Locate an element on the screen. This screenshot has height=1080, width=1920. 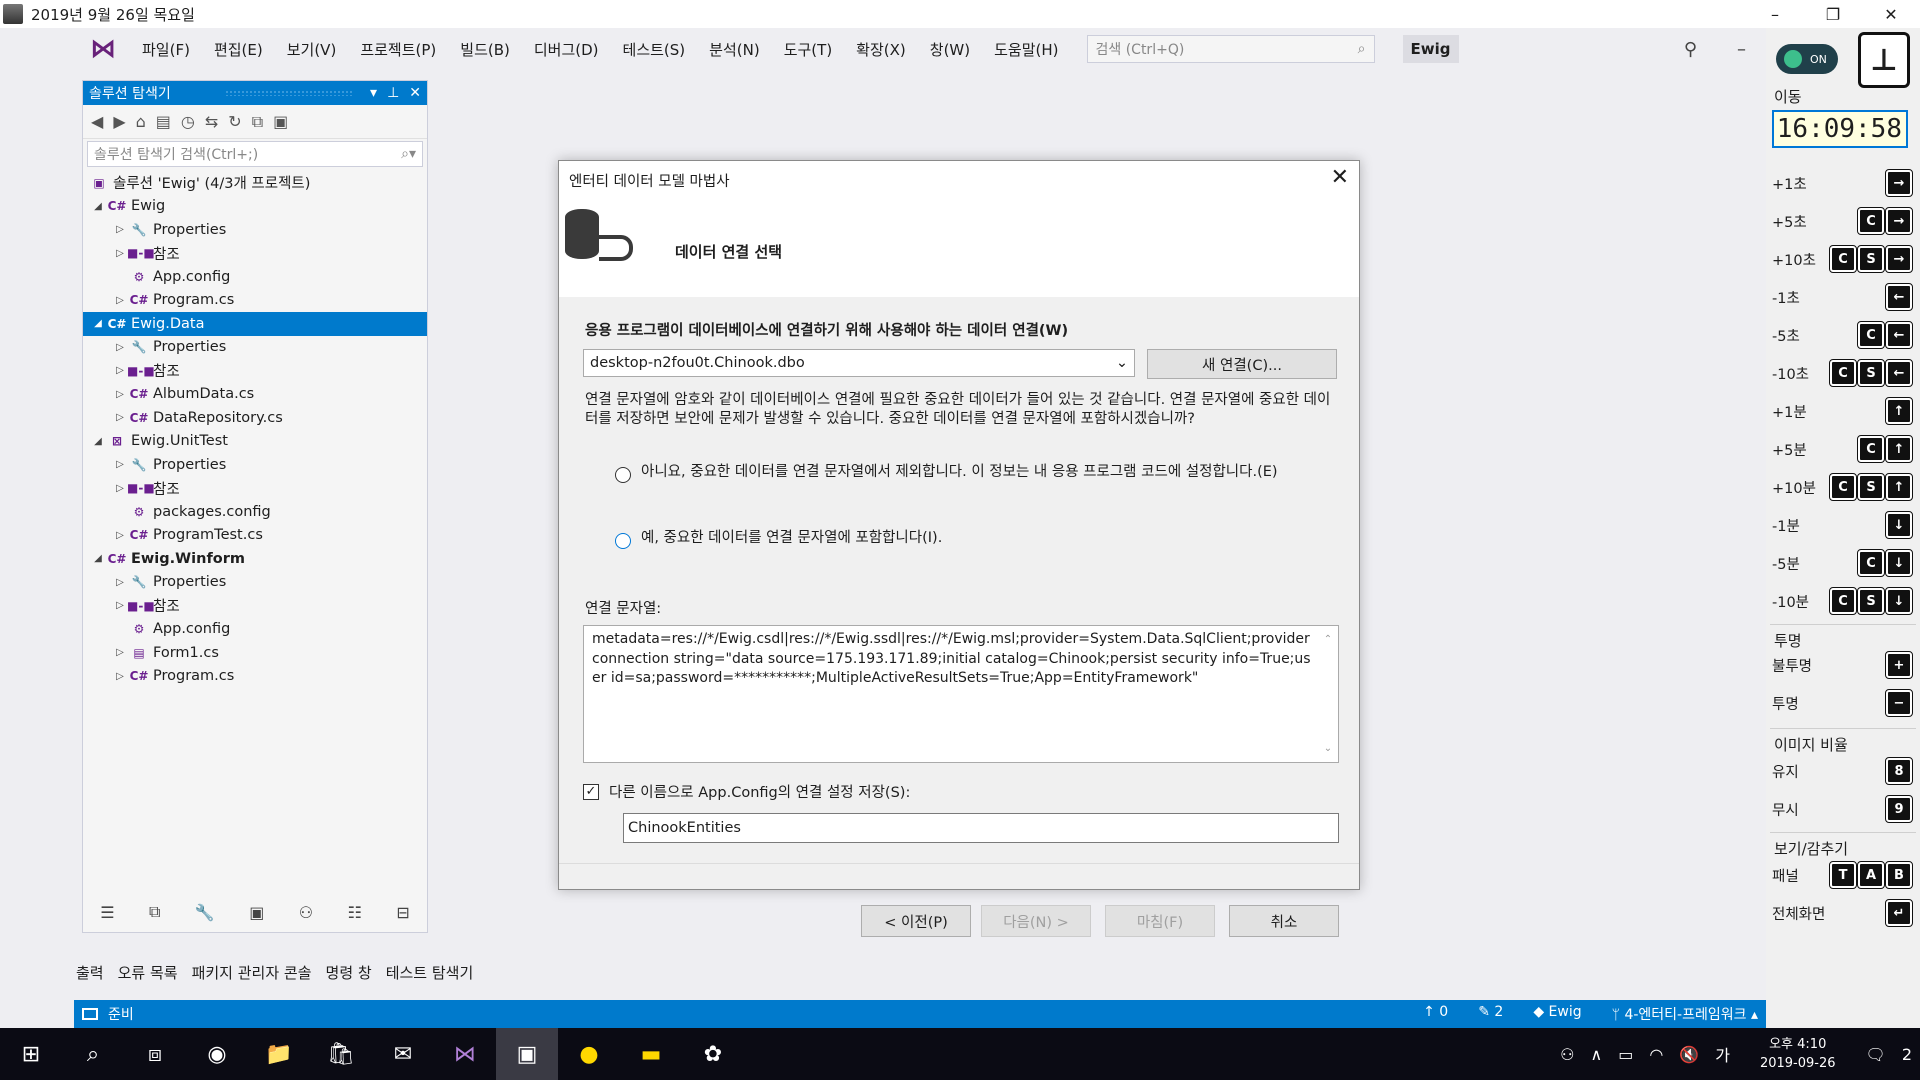
menu-file: 파일(F) is located at coordinates (166, 49).